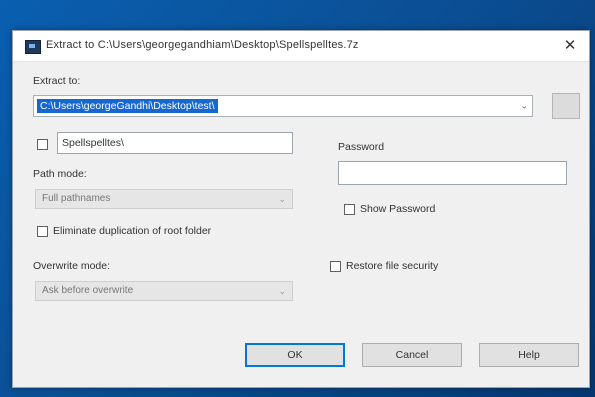 The height and width of the screenshot is (397, 595). Describe the element at coordinates (295, 355) in the screenshot. I see `ok-button: OK` at that location.